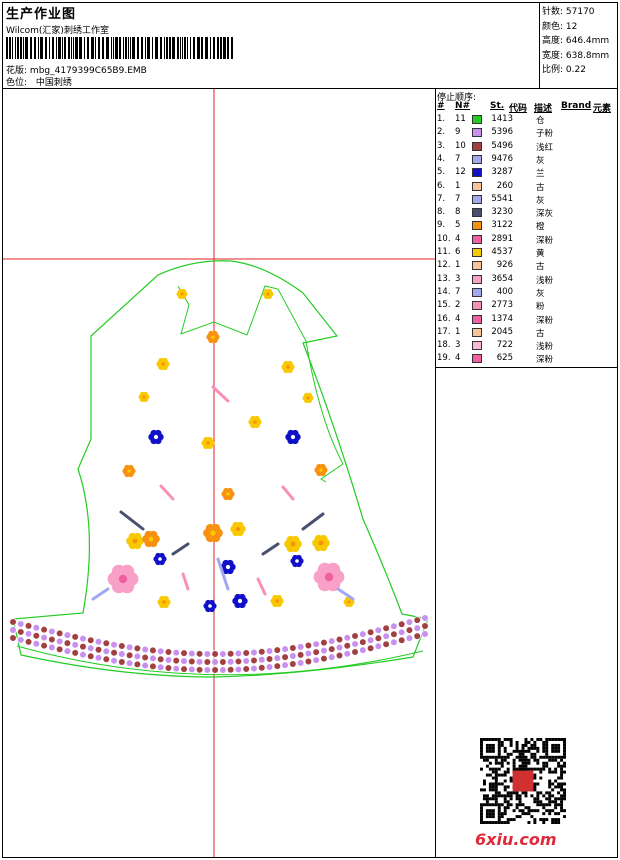 This screenshot has height=860, width=620. What do you see at coordinates (540, 267) in the screenshot?
I see `stop-desc: 古` at bounding box center [540, 267].